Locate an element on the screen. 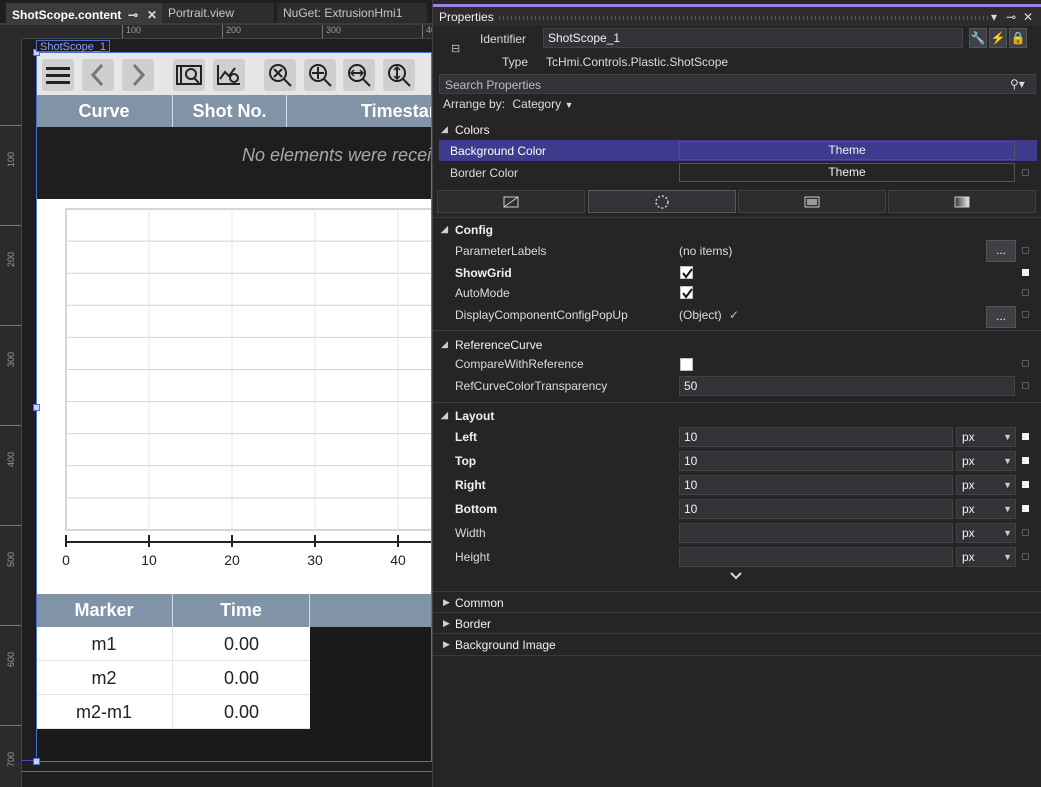 The width and height of the screenshot is (1041, 787). arrange-by: Arrange by: Category ▼ is located at coordinates (508, 104).